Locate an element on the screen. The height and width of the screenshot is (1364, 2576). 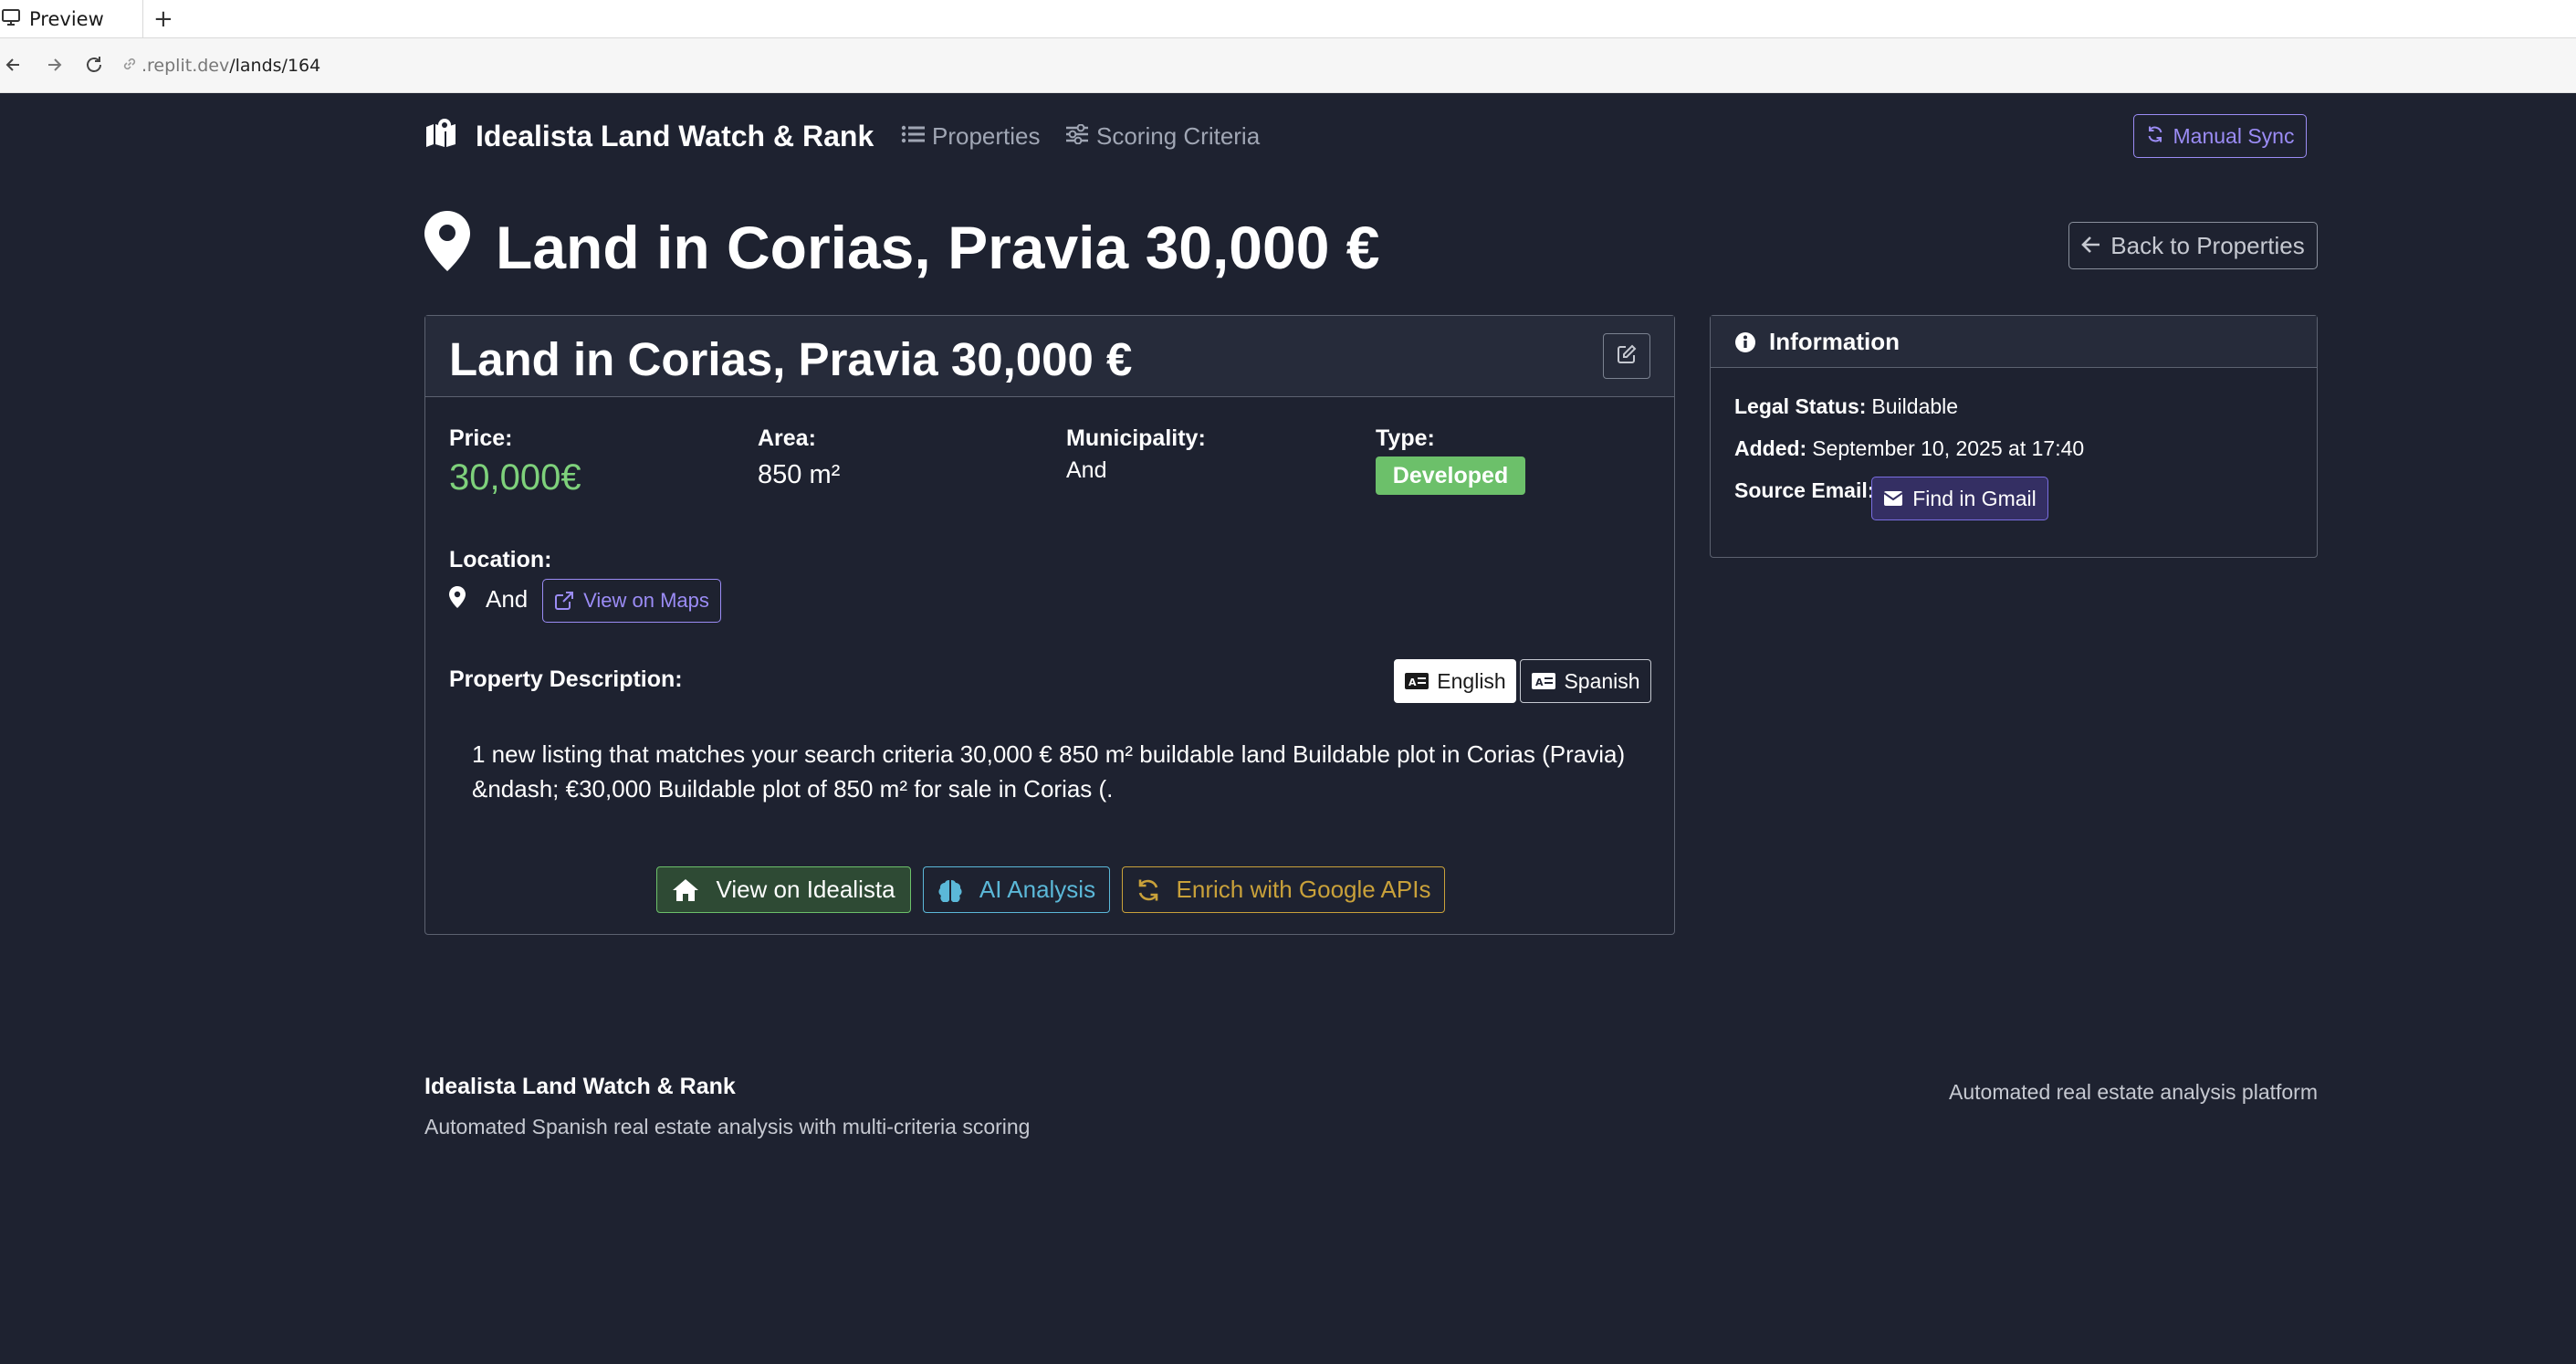
information-card-header: Information is located at coordinates (2014, 342).